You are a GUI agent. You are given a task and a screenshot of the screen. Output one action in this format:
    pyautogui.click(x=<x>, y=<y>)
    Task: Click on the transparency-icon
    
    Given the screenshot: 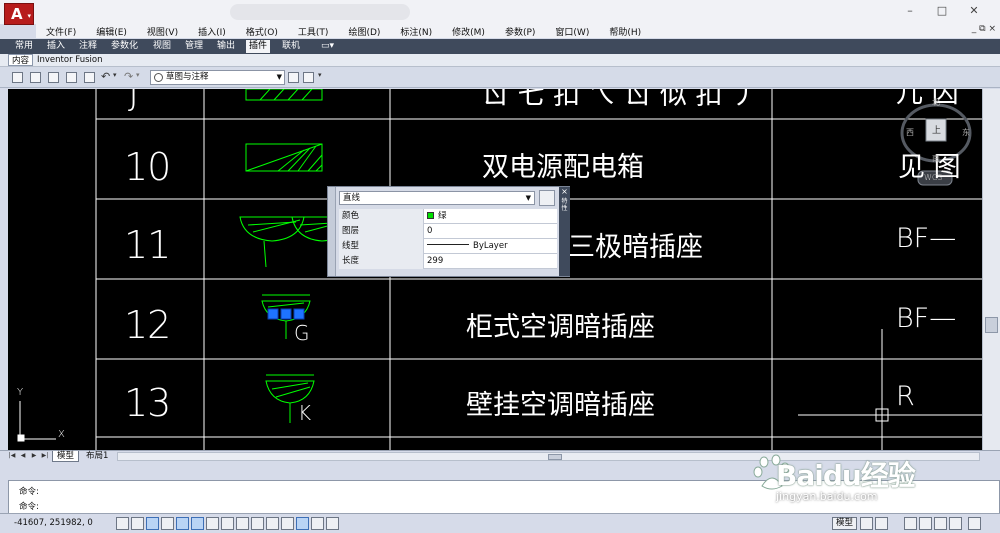 What is the action you would take?
    pyautogui.click(x=287, y=523)
    